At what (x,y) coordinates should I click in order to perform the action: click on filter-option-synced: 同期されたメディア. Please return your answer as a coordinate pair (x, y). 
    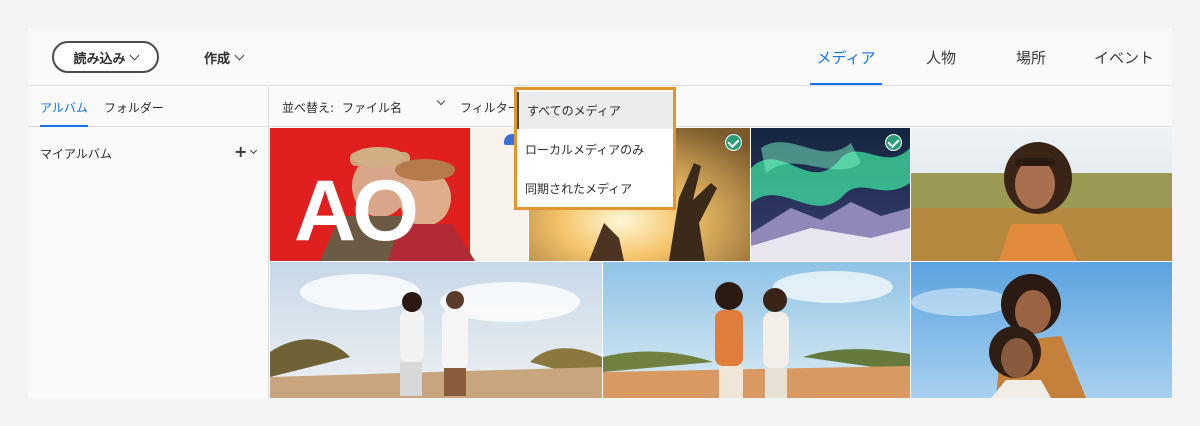
    Looking at the image, I should click on (595, 188).